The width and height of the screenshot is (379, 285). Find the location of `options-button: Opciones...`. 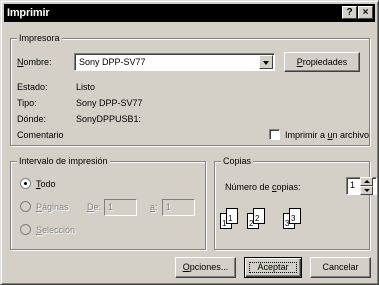

options-button: Opciones... is located at coordinates (205, 267).